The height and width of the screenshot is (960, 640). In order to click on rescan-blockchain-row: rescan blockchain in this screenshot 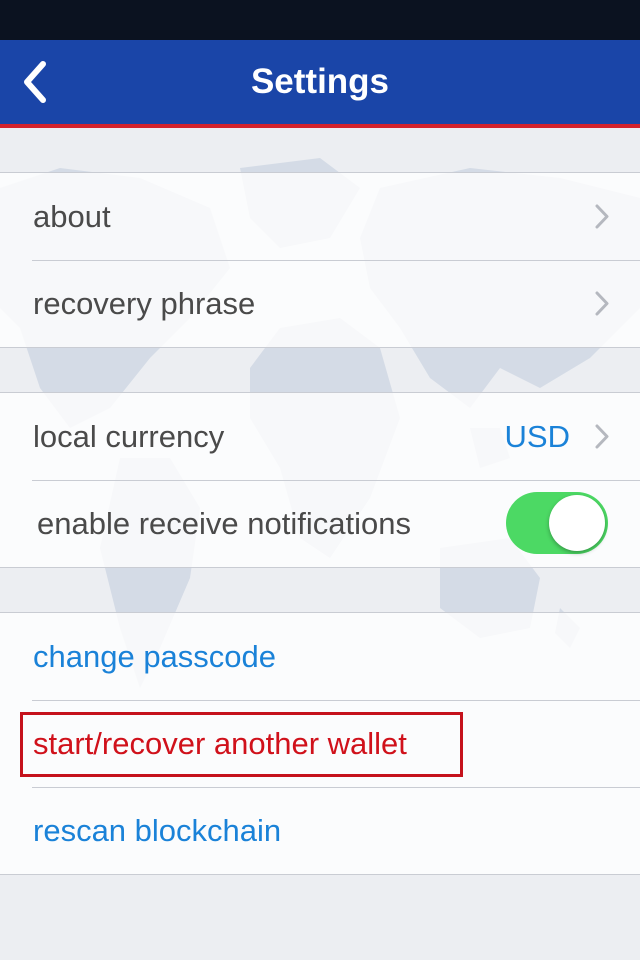, I will do `click(320, 830)`.